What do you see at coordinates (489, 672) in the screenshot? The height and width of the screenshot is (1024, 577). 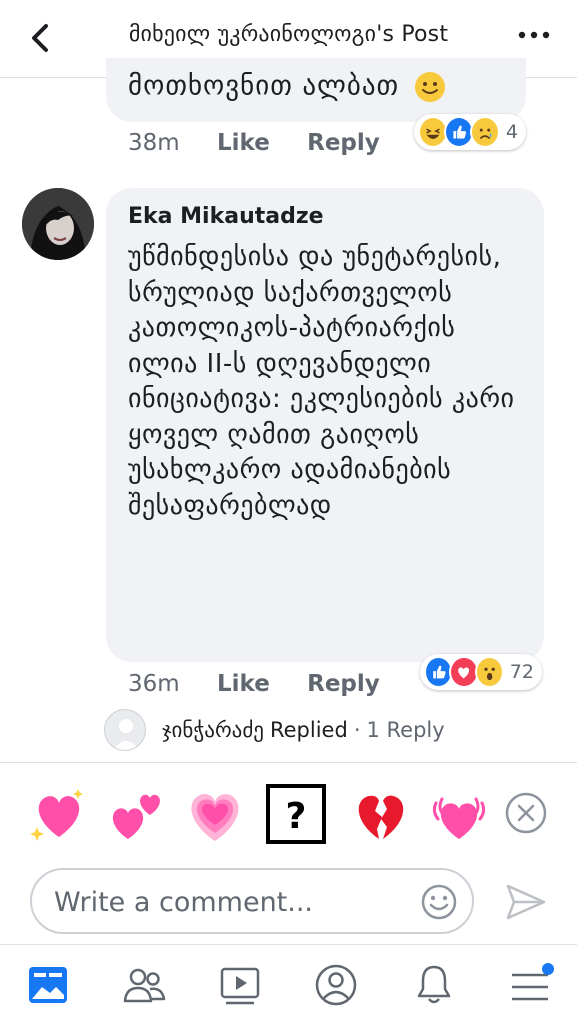 I see `wow-reaction-icon` at bounding box center [489, 672].